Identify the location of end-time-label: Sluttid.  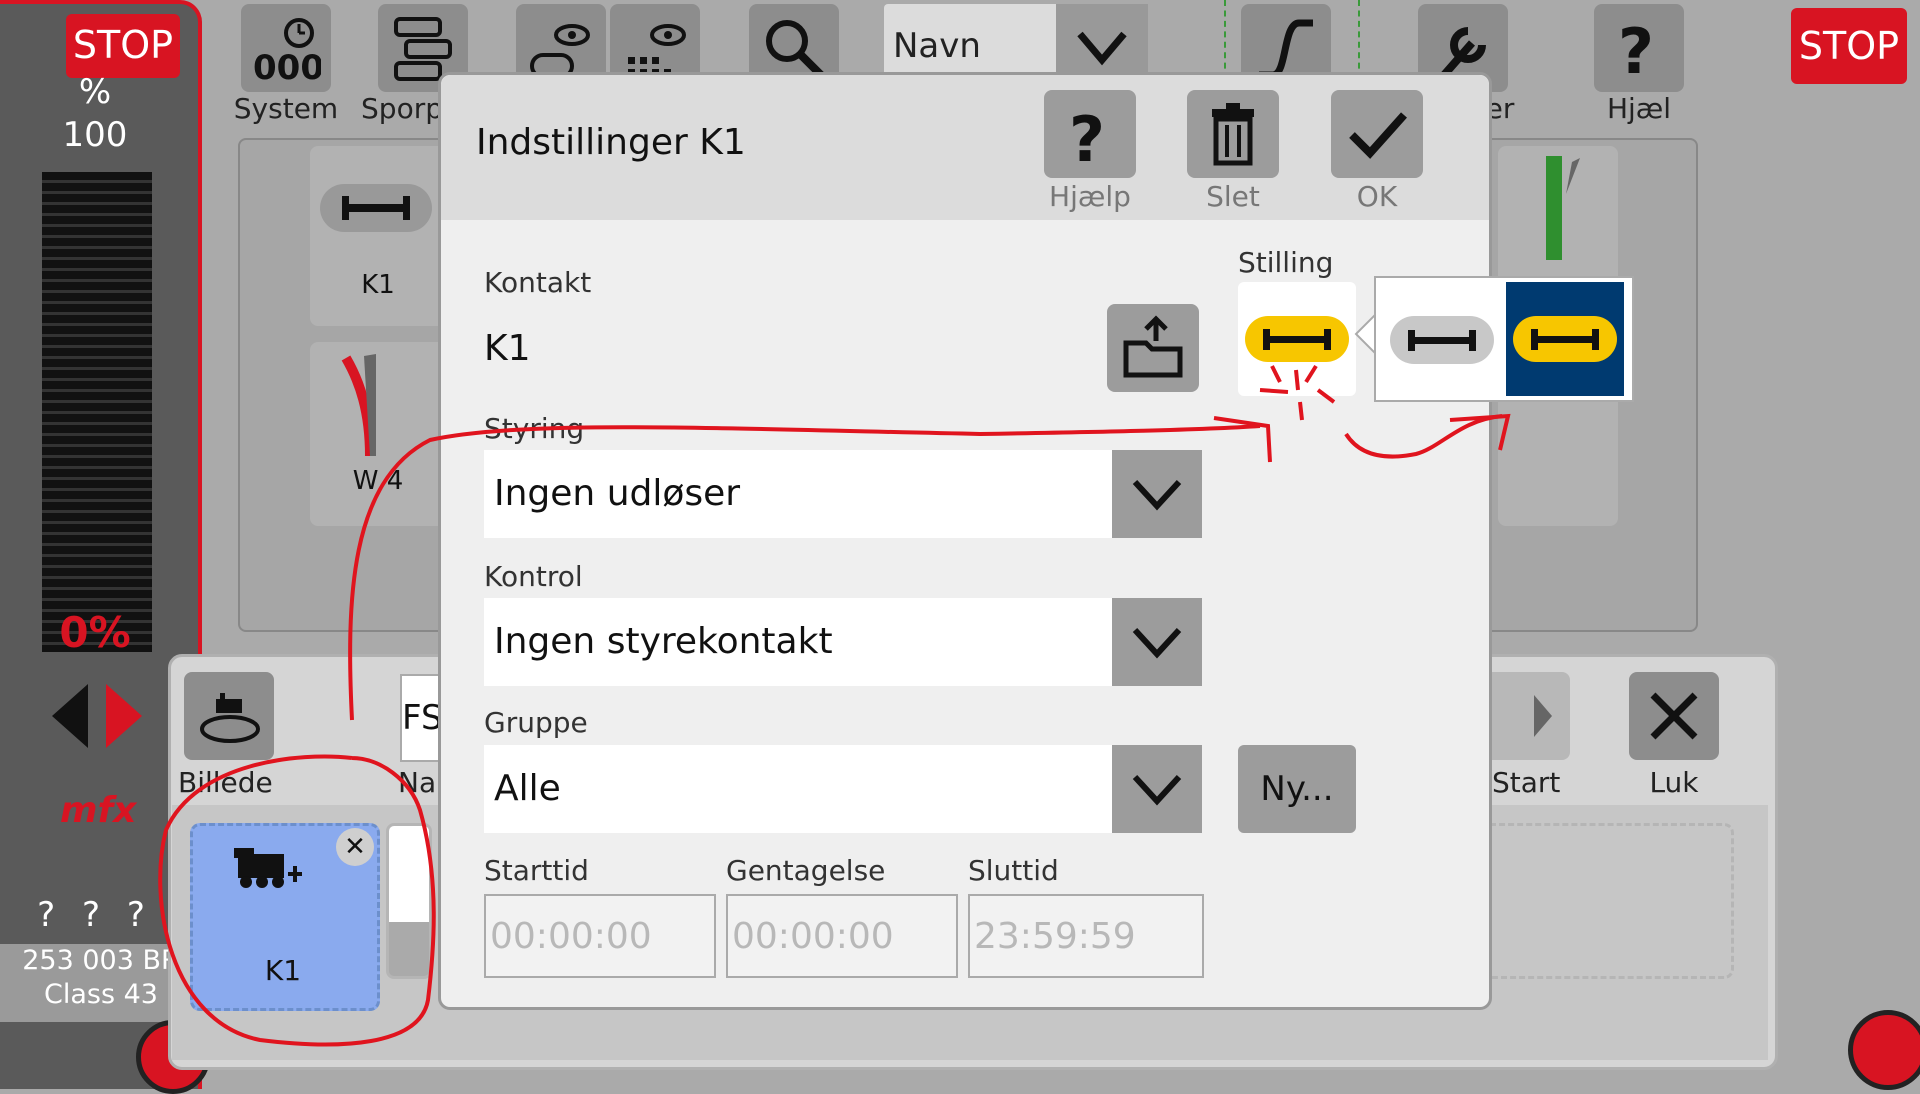
(1013, 870).